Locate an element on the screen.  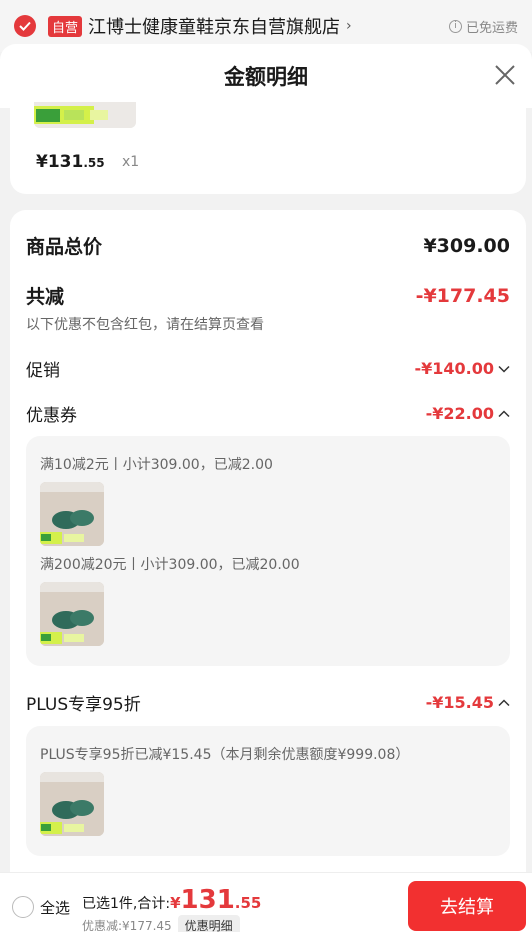
discount-summary: 优惠减:¥177.45 优惠明细 is located at coordinates (161, 923).